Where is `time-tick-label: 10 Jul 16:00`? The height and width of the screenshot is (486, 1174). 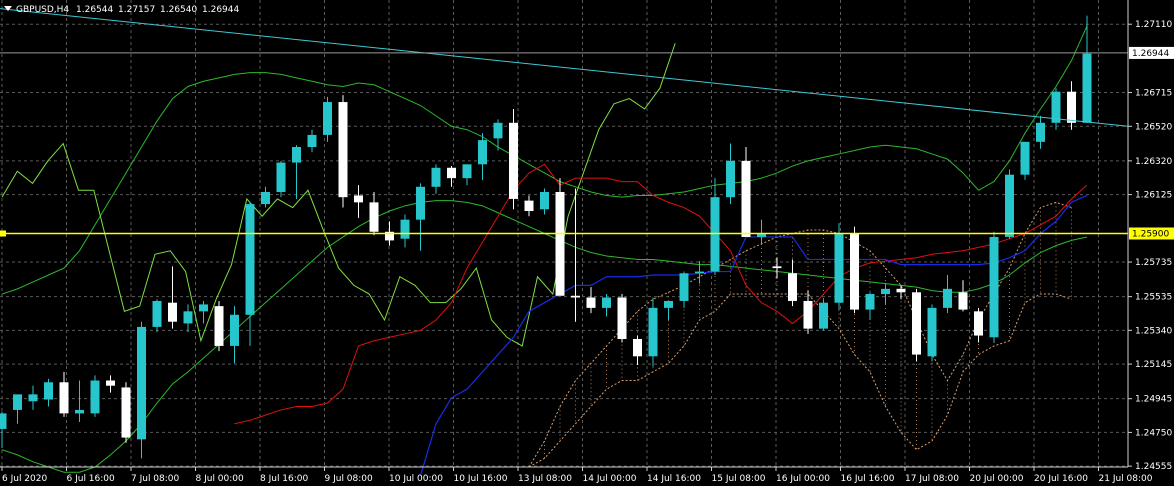 time-tick-label: 10 Jul 16:00 is located at coordinates (481, 479).